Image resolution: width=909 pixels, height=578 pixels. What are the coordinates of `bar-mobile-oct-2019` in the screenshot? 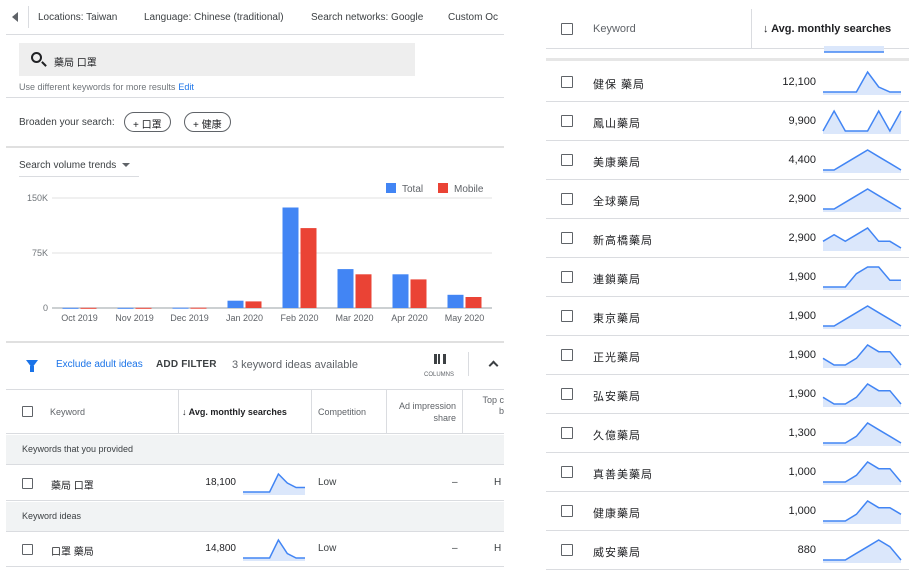 It's located at (88, 308).